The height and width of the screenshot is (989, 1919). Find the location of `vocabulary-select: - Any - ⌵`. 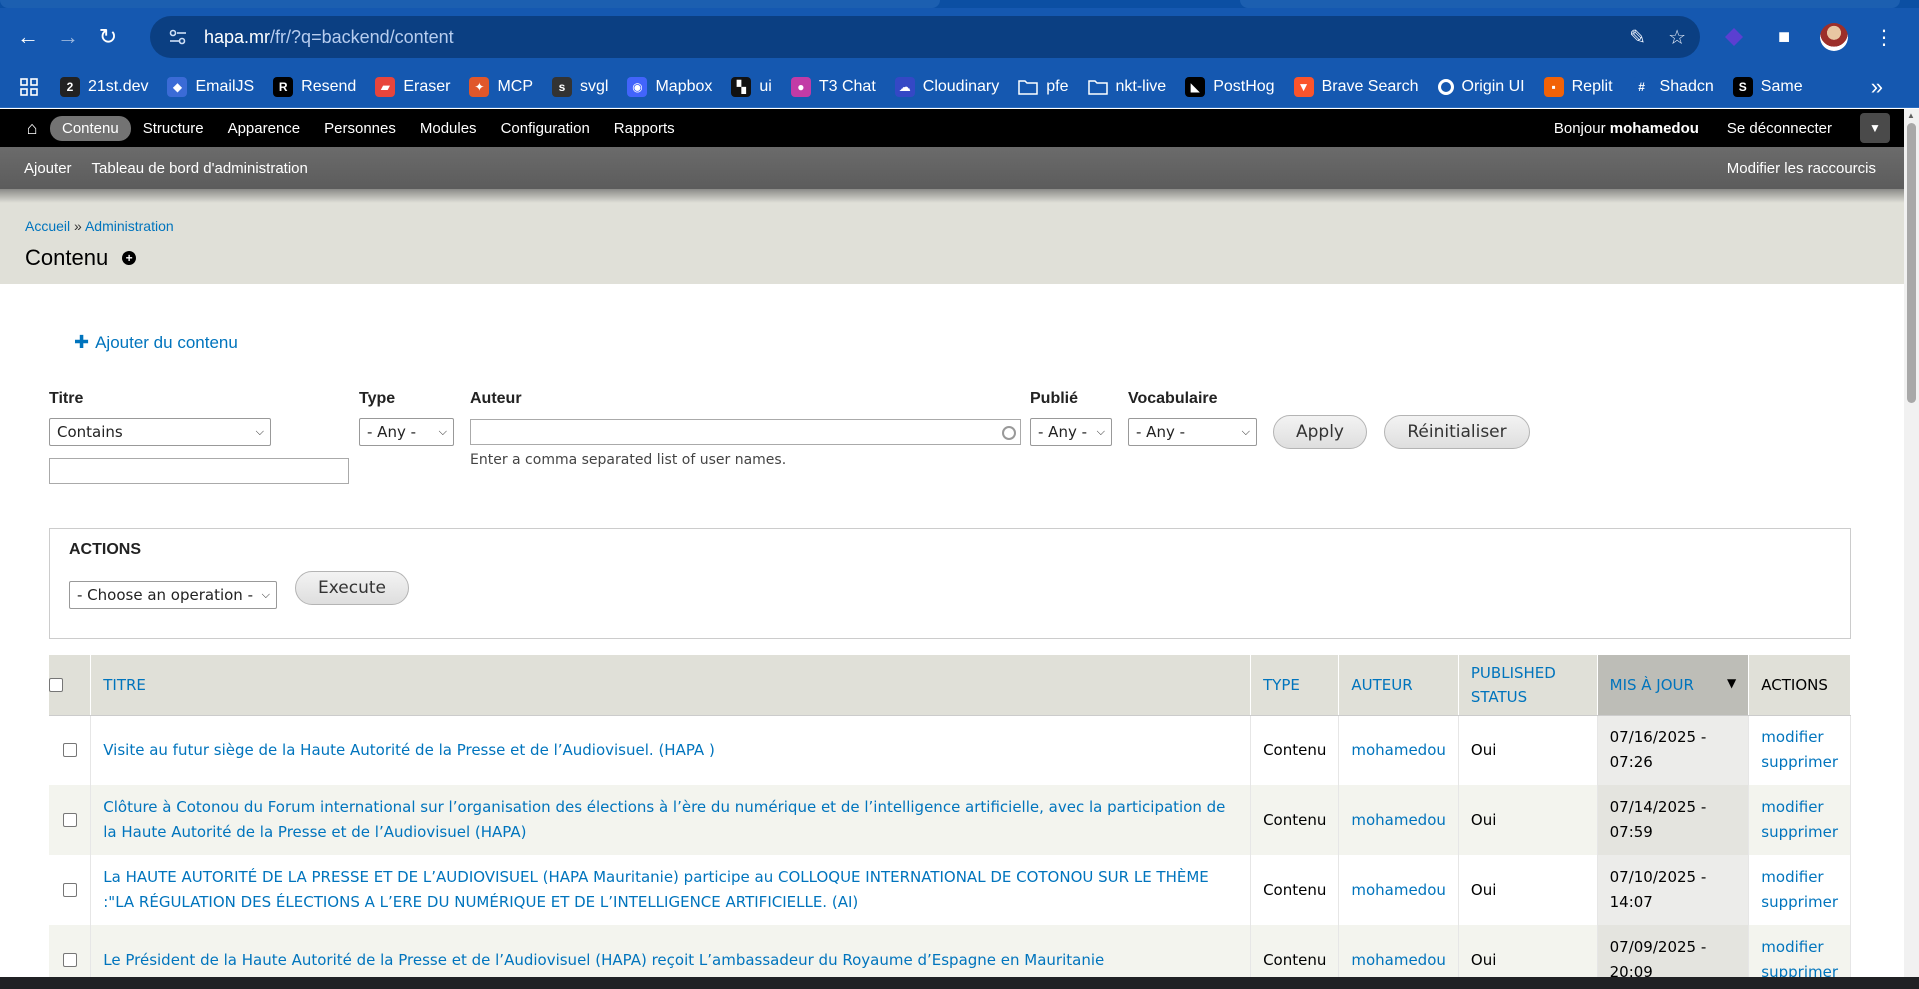

vocabulary-select: - Any - ⌵ is located at coordinates (1192, 432).